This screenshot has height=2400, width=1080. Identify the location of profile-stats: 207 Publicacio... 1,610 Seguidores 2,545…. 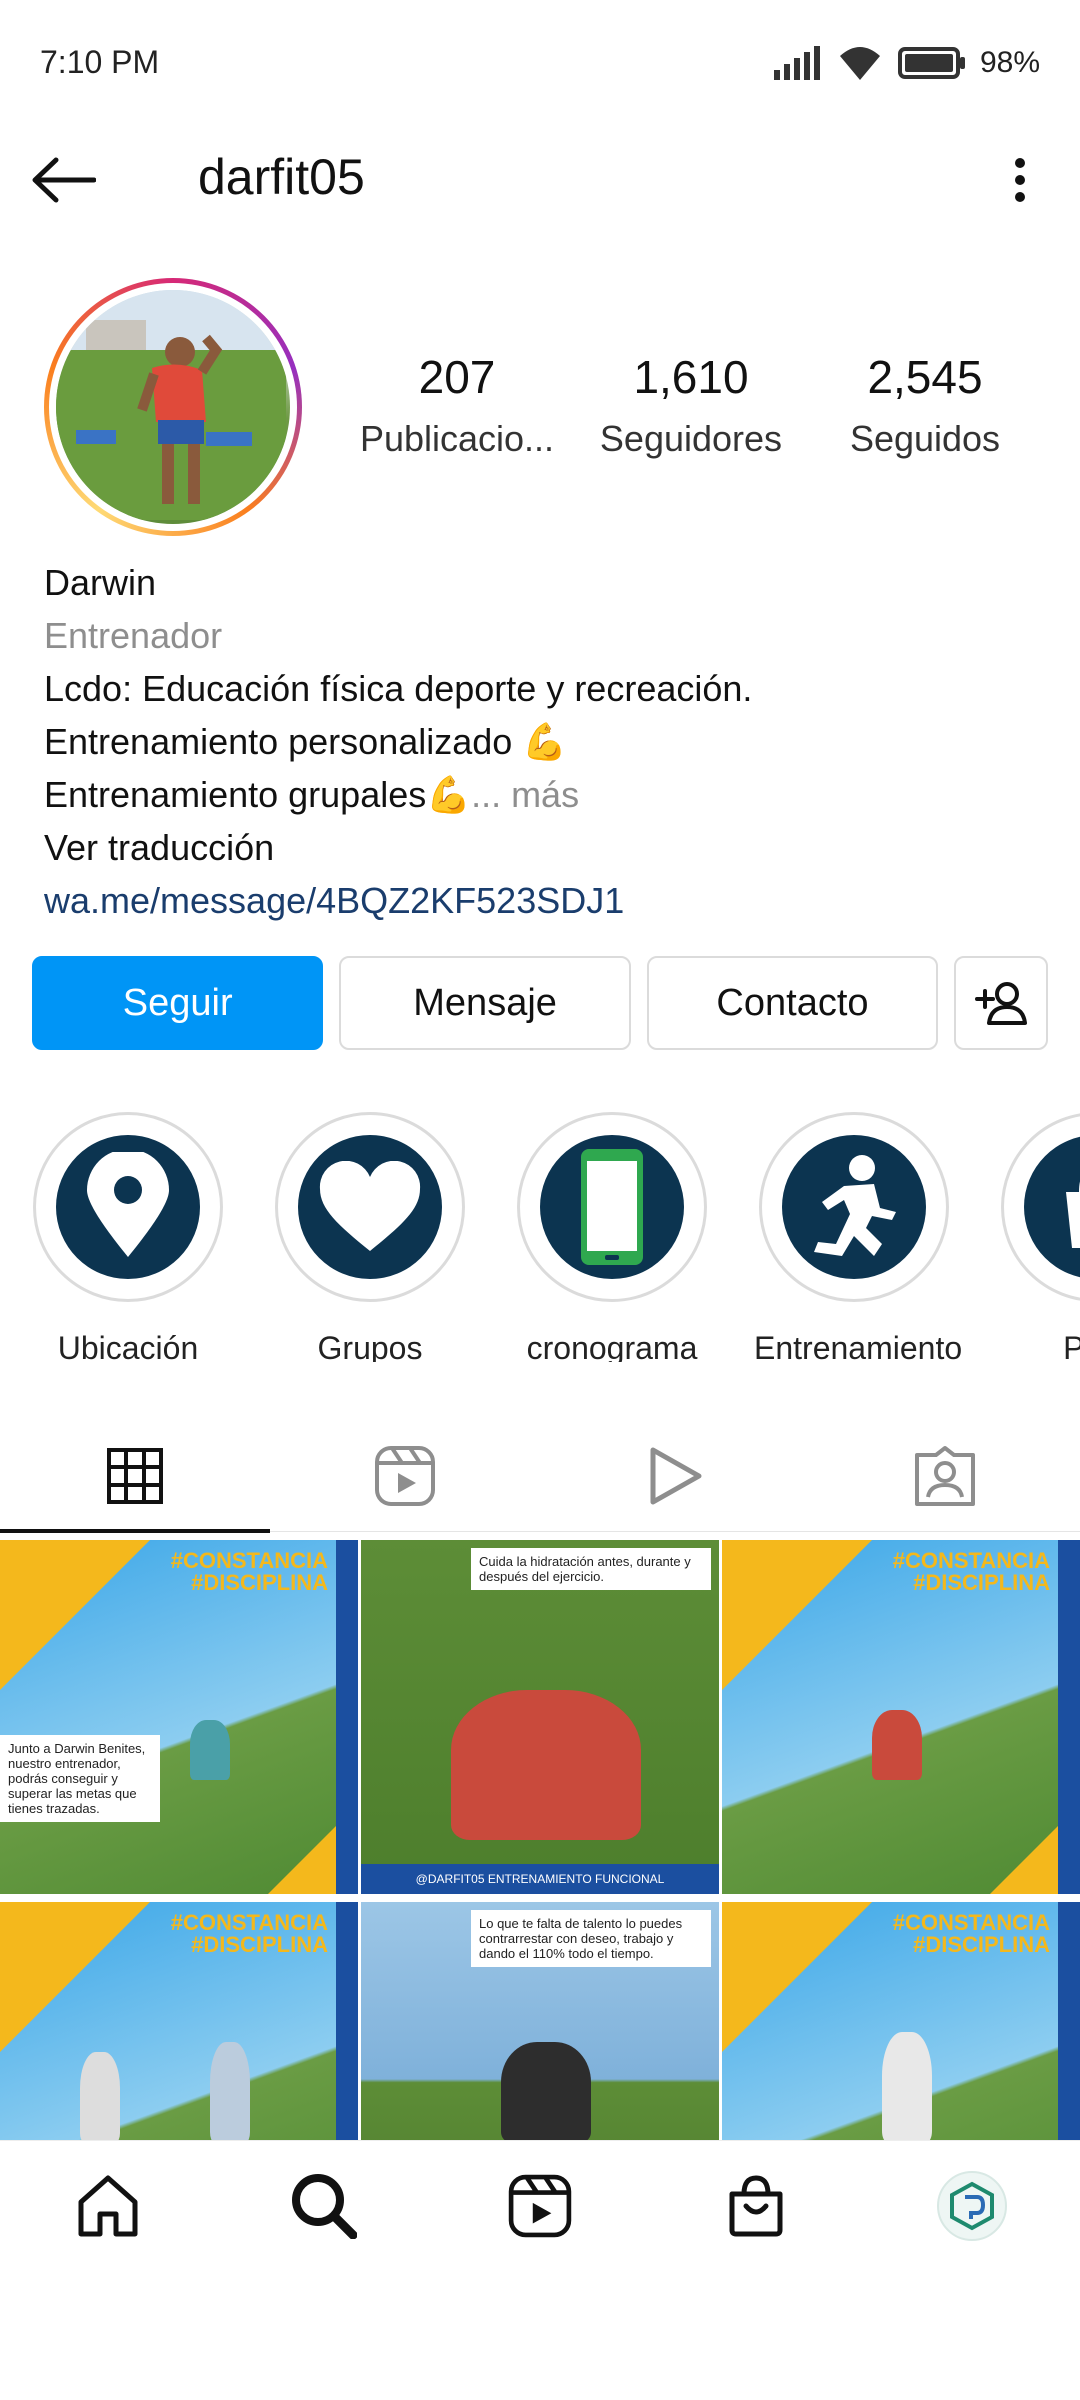
(710, 405).